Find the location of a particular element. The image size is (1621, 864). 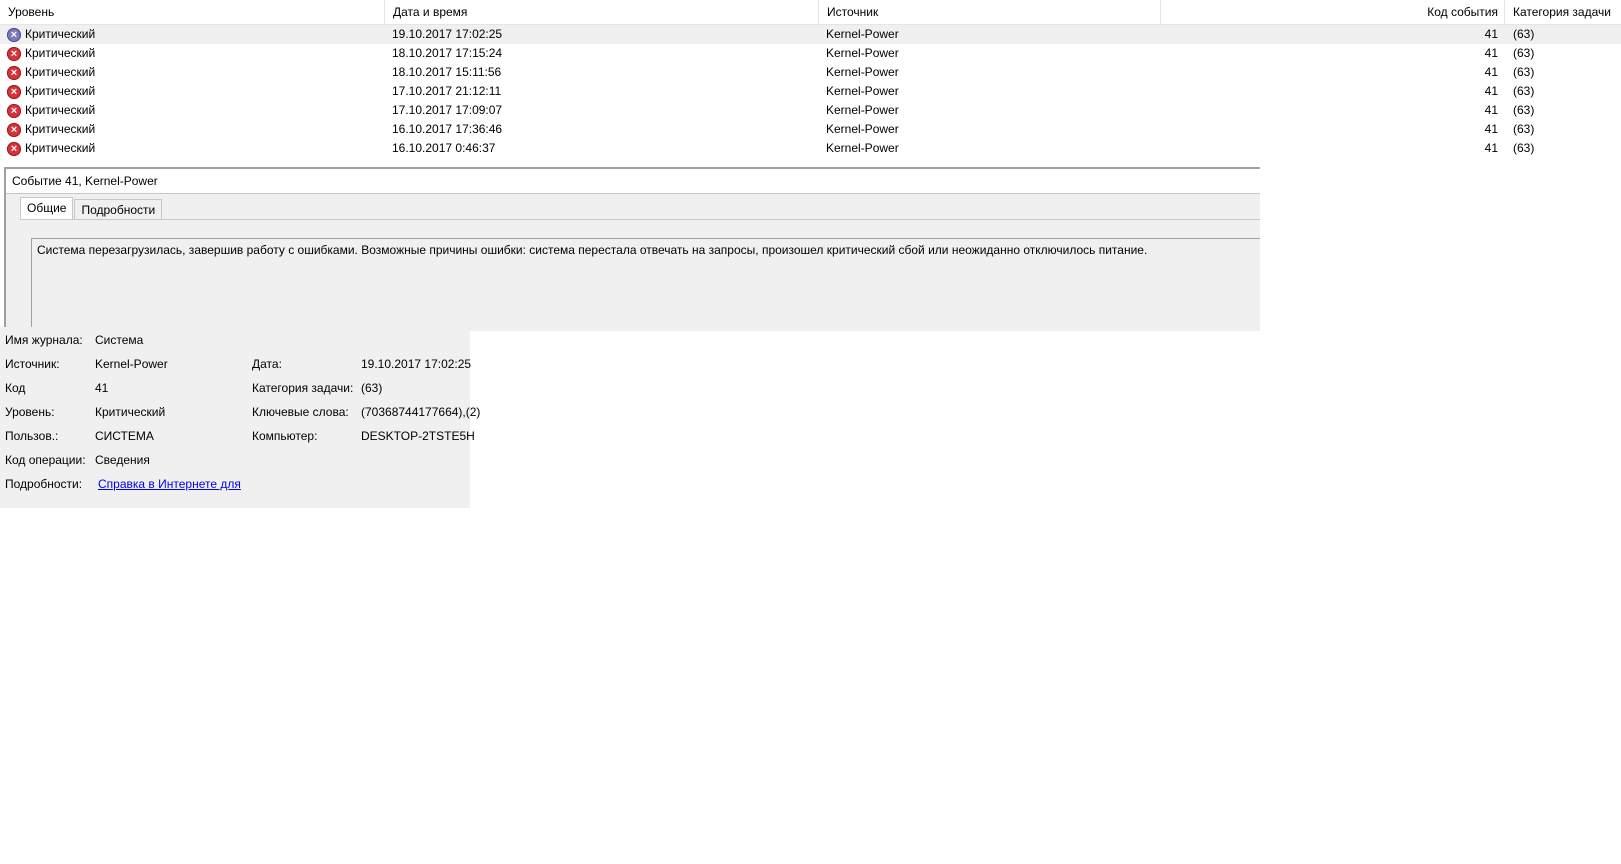

online-help-link: Справка в Интернете для is located at coordinates (169, 484).